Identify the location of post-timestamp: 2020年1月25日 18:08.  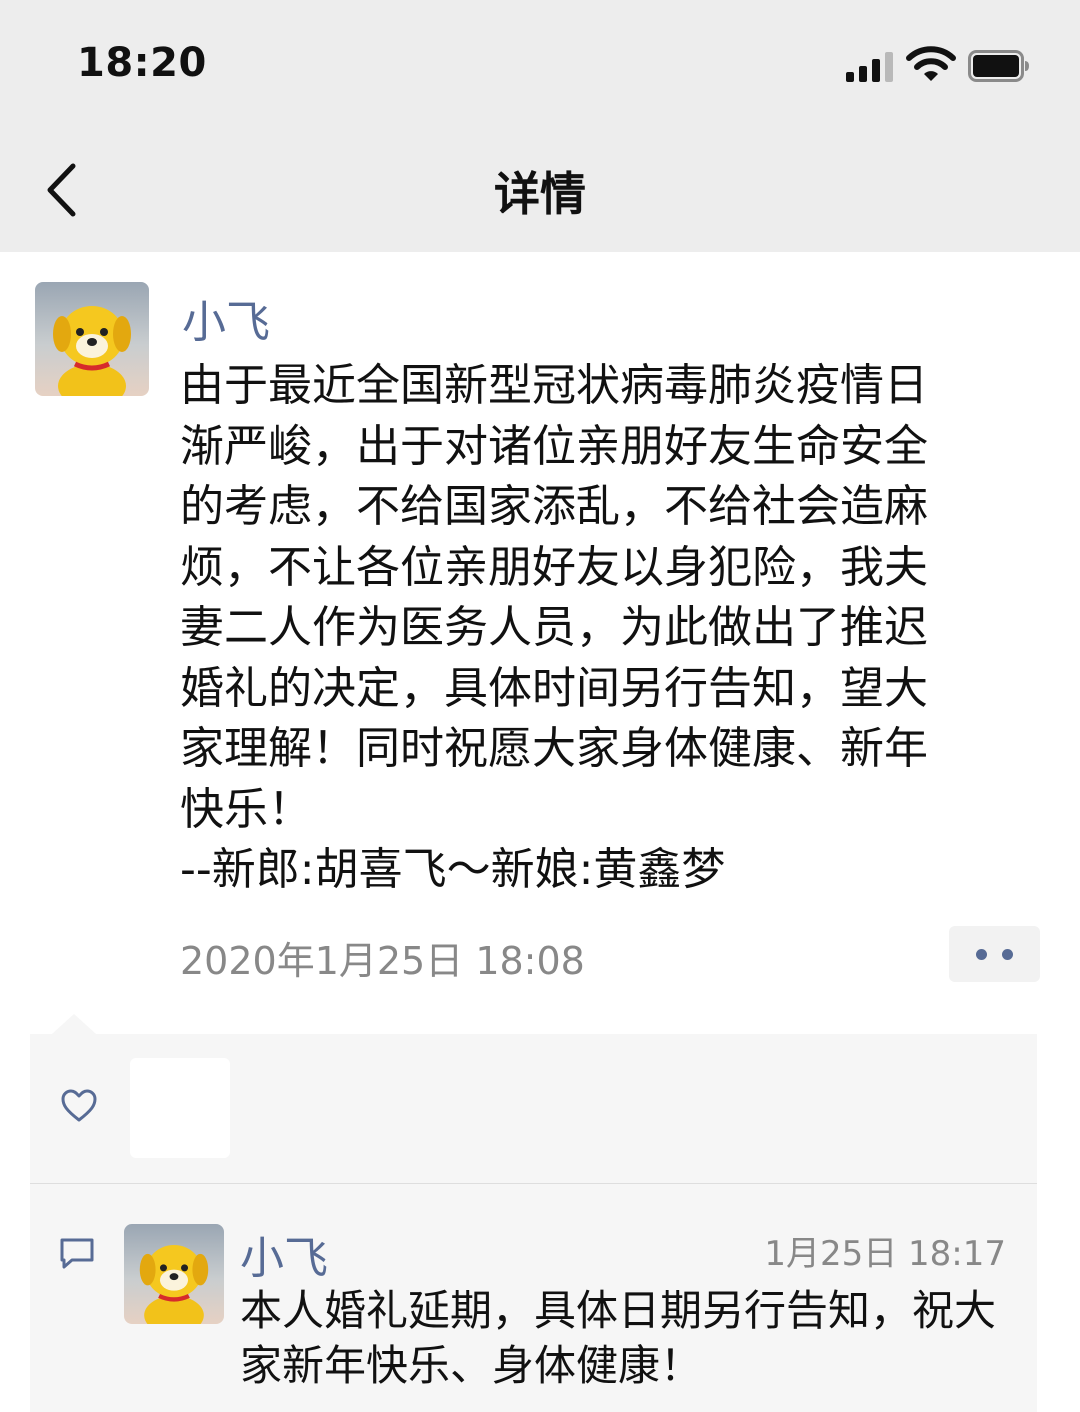
(382, 961).